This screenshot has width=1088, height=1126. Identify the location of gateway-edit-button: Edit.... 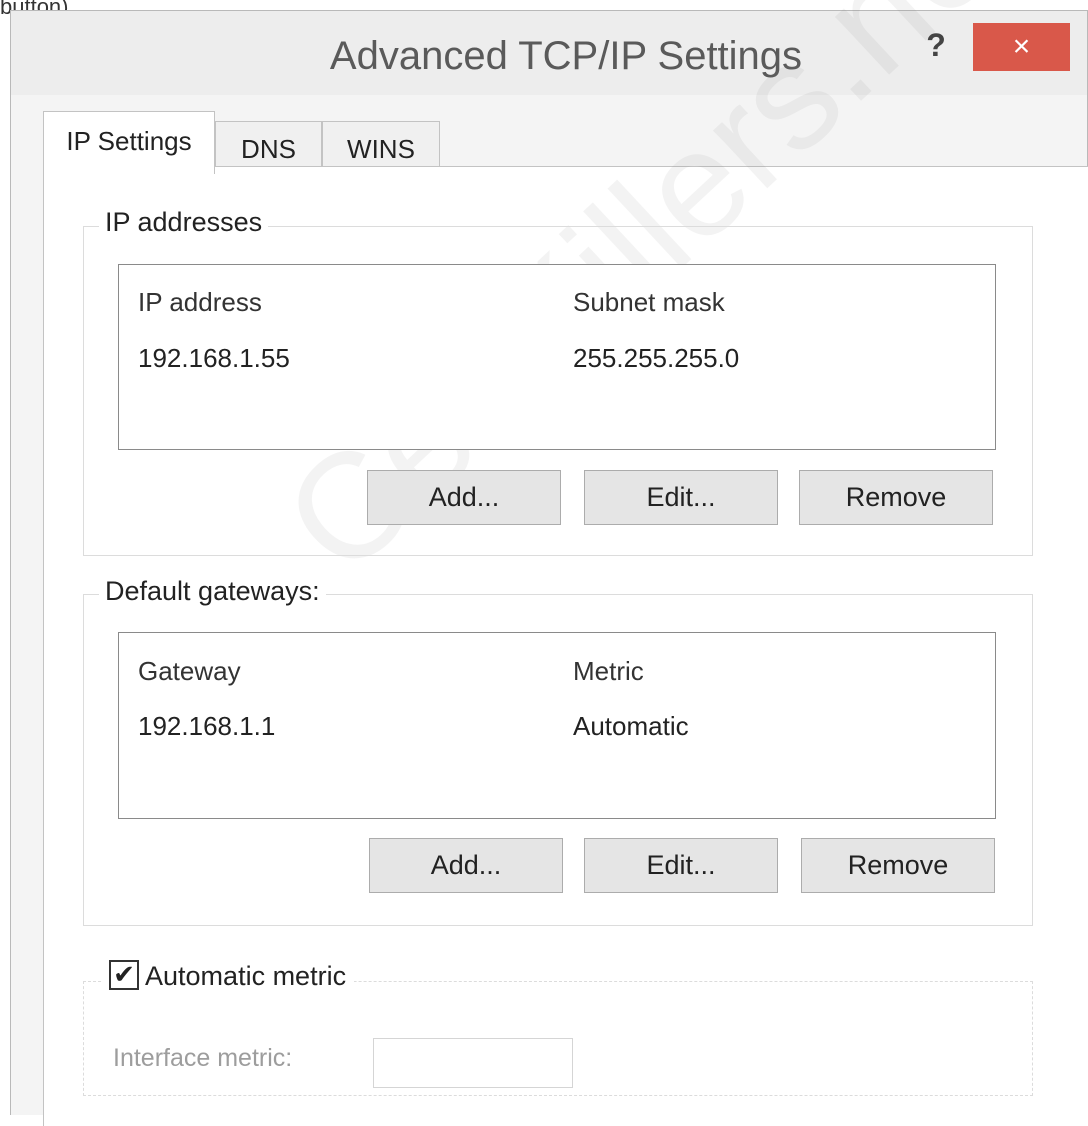
(681, 865).